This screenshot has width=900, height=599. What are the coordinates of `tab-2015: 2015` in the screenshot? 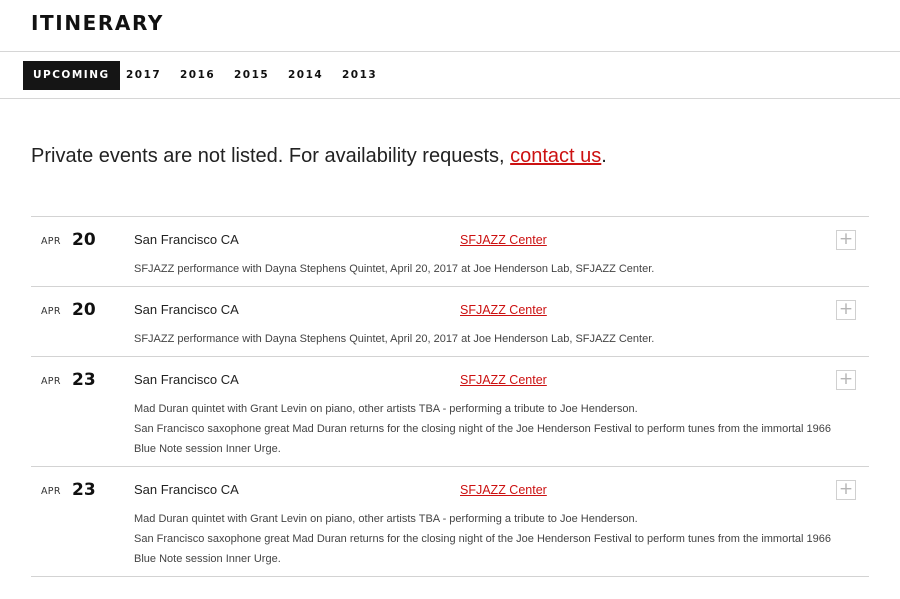 It's located at (251, 75).